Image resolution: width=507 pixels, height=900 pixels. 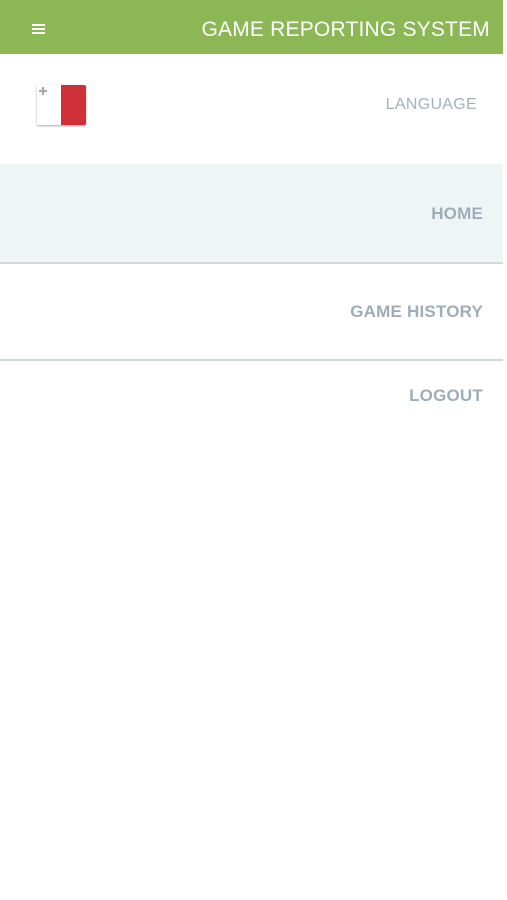 What do you see at coordinates (457, 213) in the screenshot?
I see `nav-item-label-home: HOME` at bounding box center [457, 213].